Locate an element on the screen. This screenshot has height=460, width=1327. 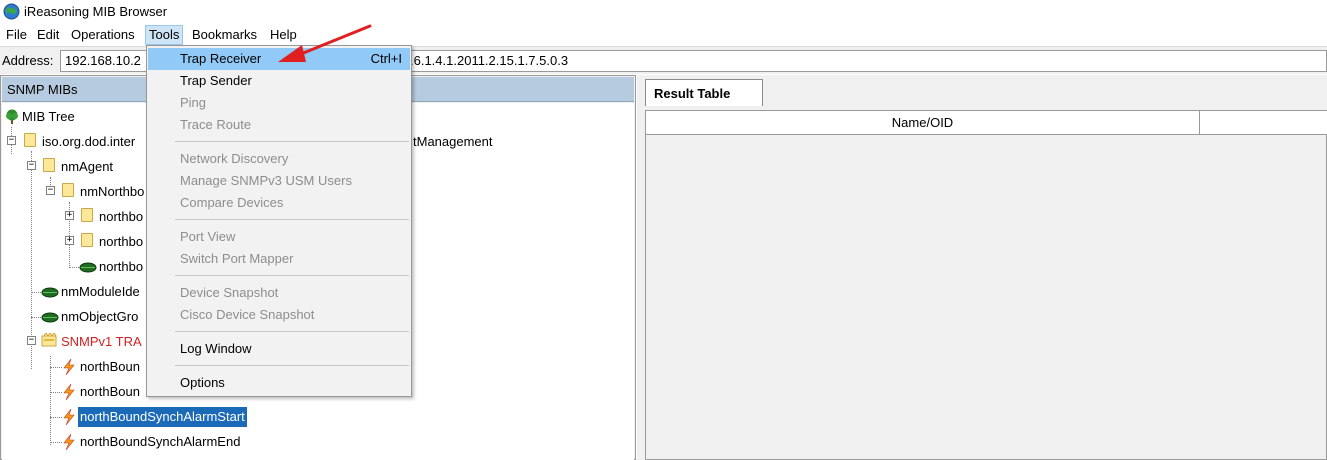
tree-node-trap-synch-start: northBoundSynchAlarmStart is located at coordinates (162, 417).